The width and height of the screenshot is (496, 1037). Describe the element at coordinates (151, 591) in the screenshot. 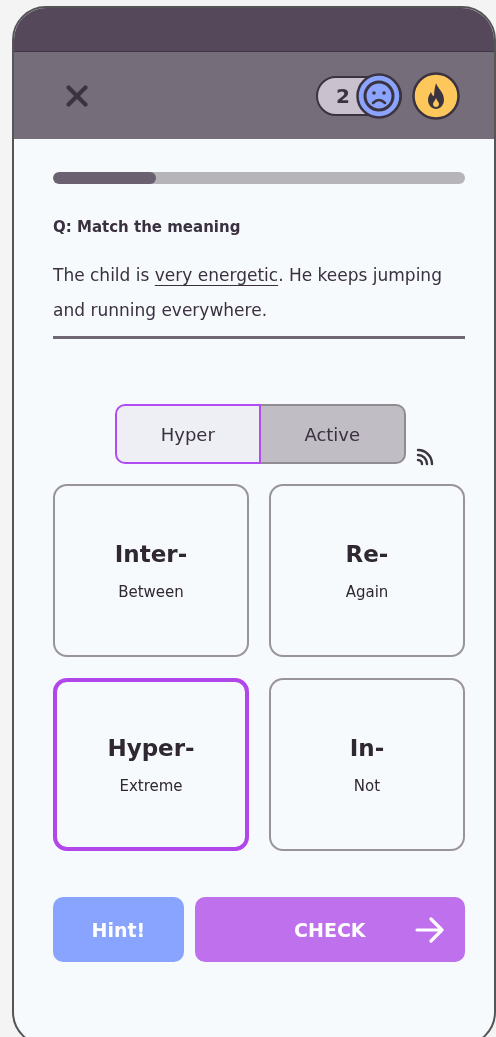

I see `meaning-text: Between` at that location.